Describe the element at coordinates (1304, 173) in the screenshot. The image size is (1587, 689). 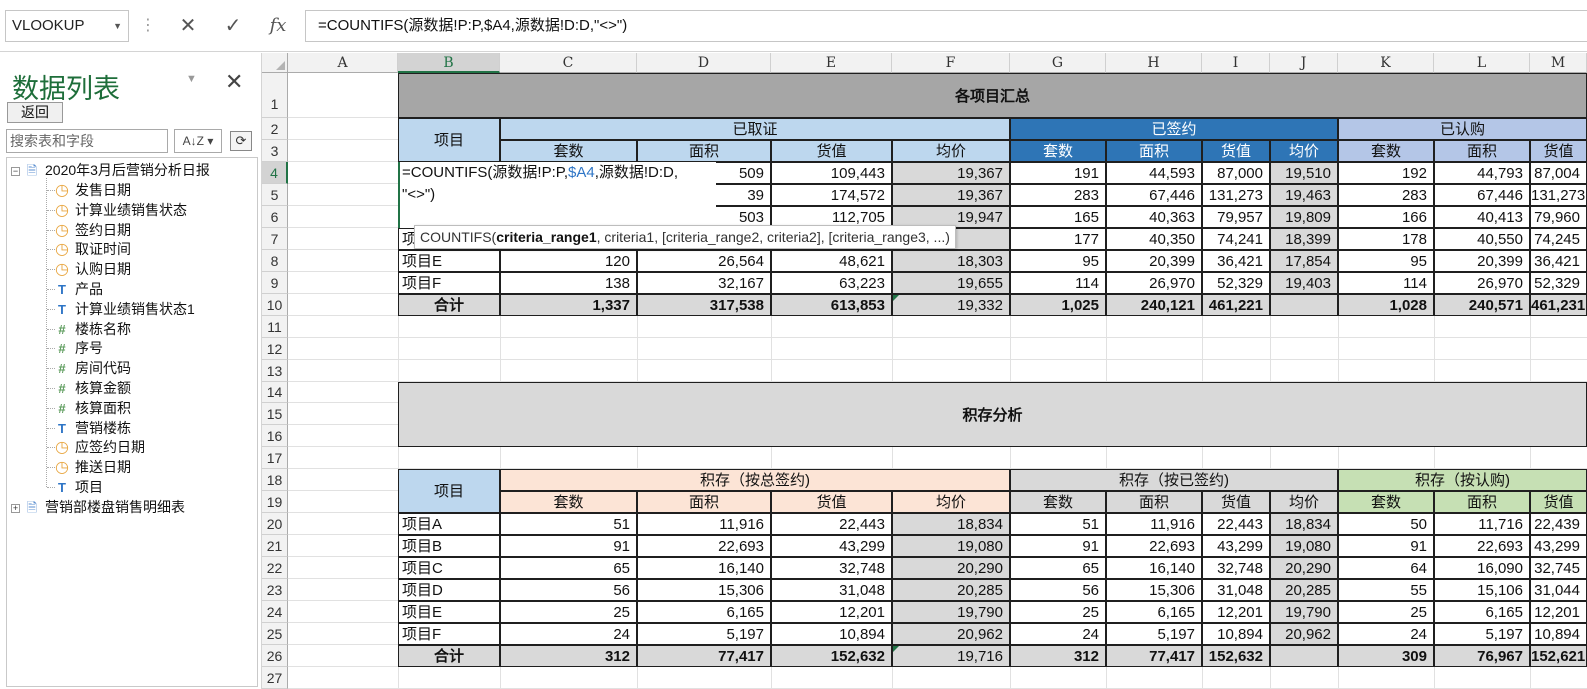
I see `value-cell: 19,510` at that location.